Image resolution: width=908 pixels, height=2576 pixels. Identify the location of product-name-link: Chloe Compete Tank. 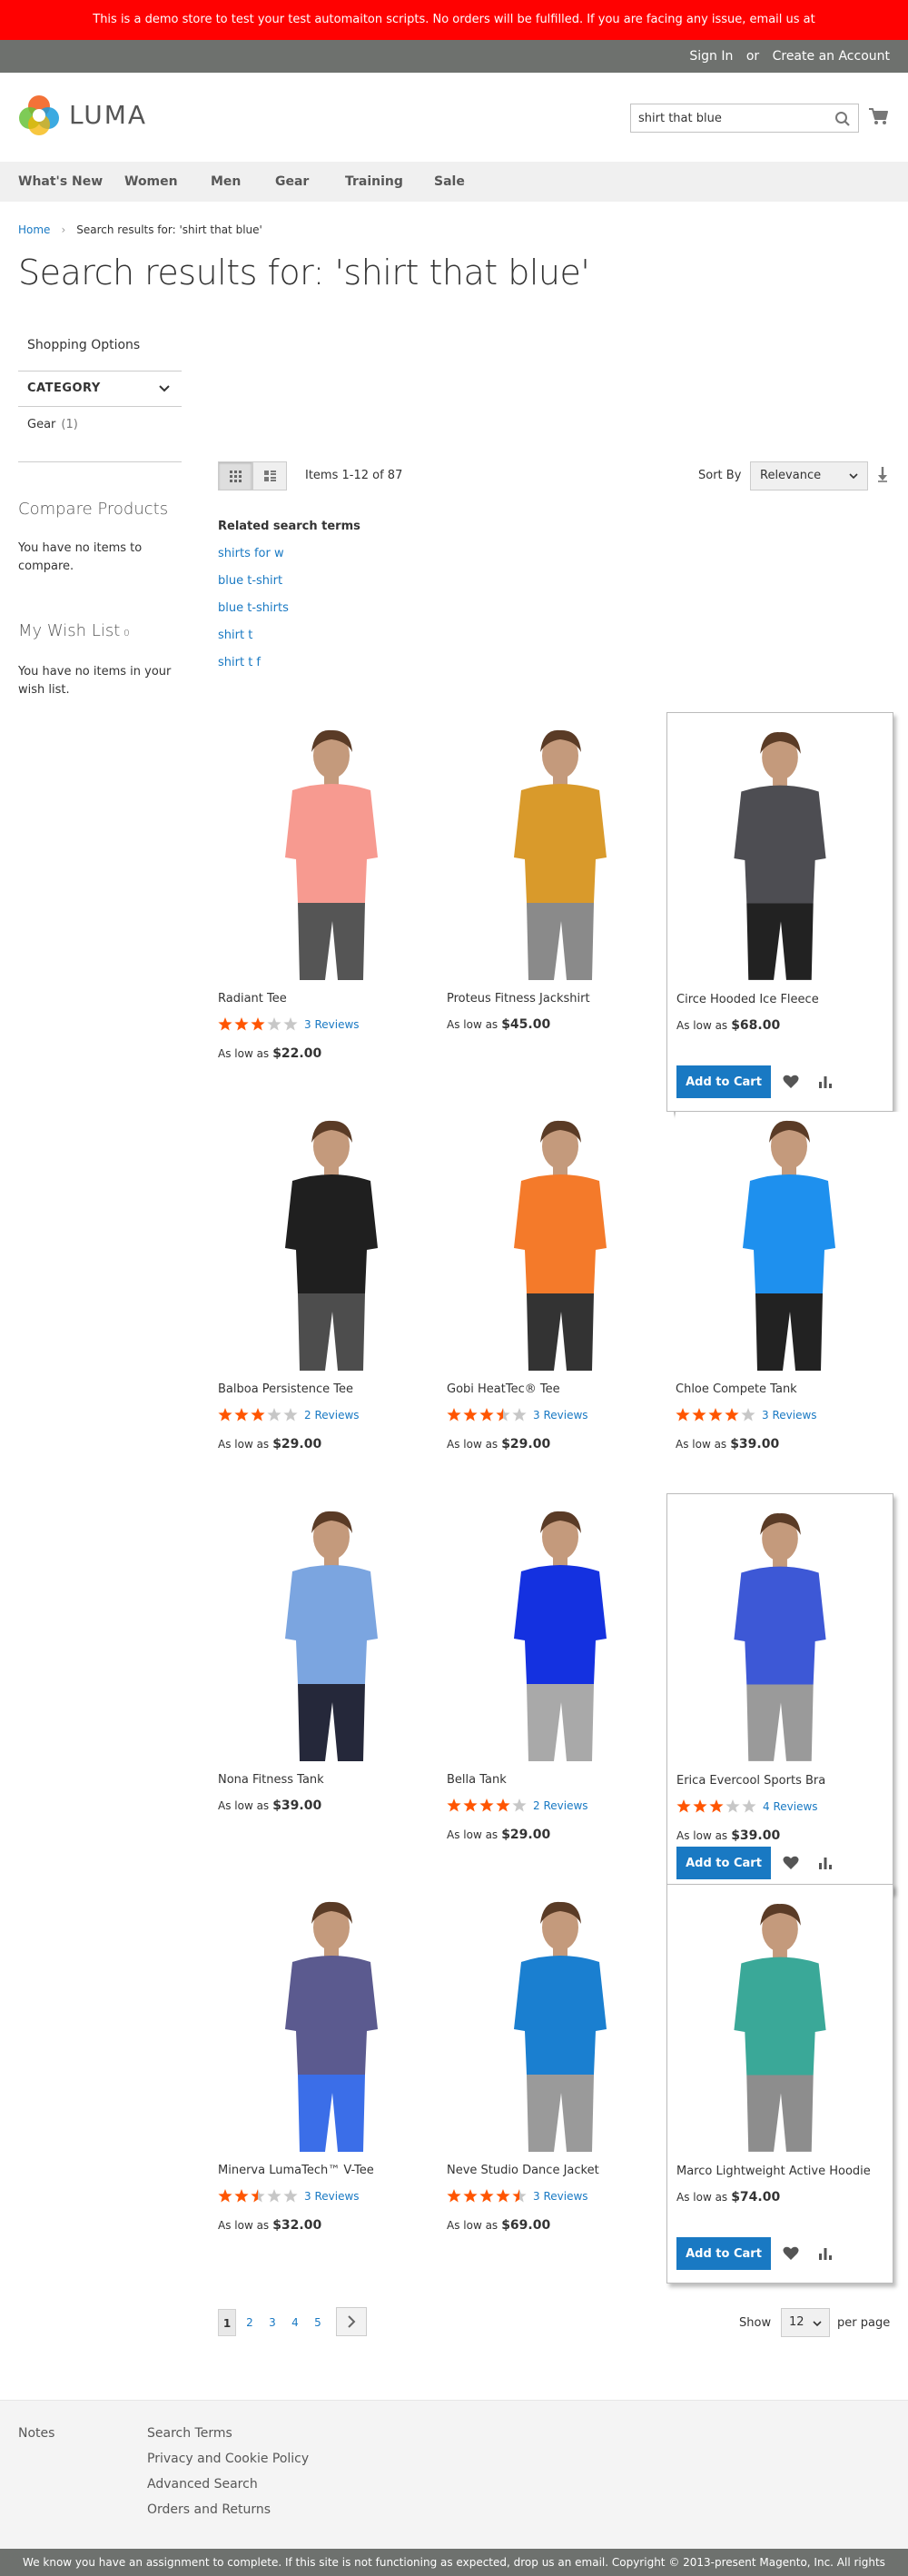
(736, 1389).